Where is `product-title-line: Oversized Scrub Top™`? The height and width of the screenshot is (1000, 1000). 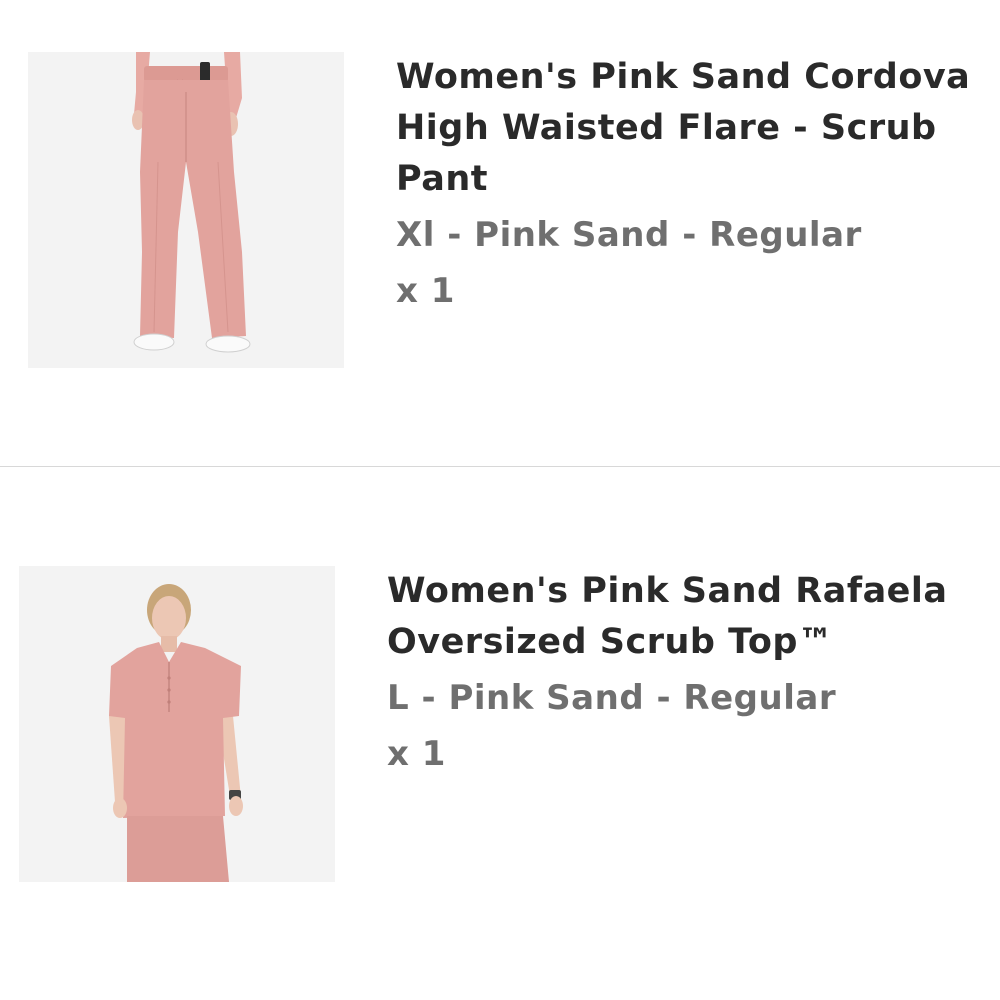
product-title-line: Oversized Scrub Top™ is located at coordinates (610, 642).